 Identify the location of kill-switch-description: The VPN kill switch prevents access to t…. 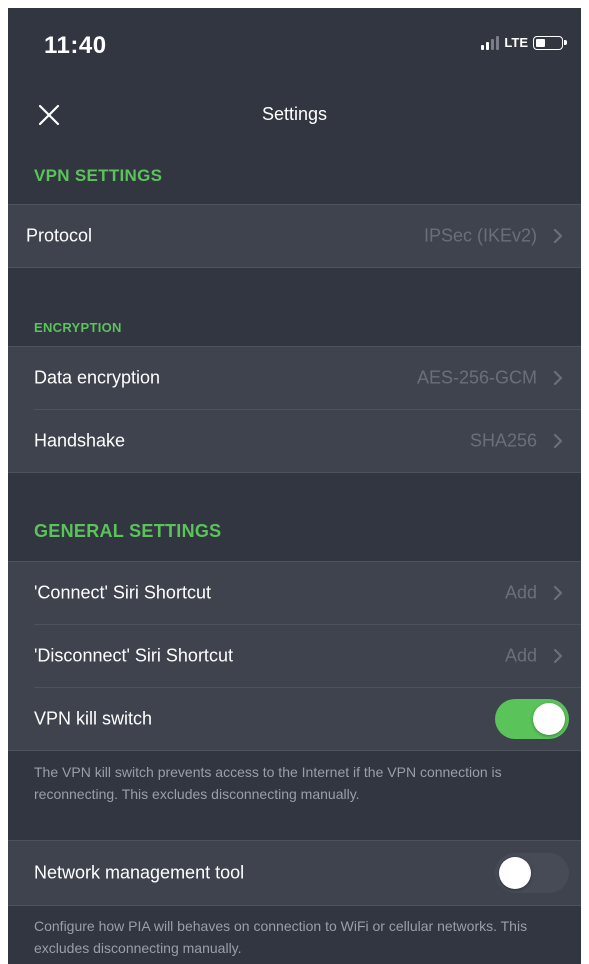
(268, 783).